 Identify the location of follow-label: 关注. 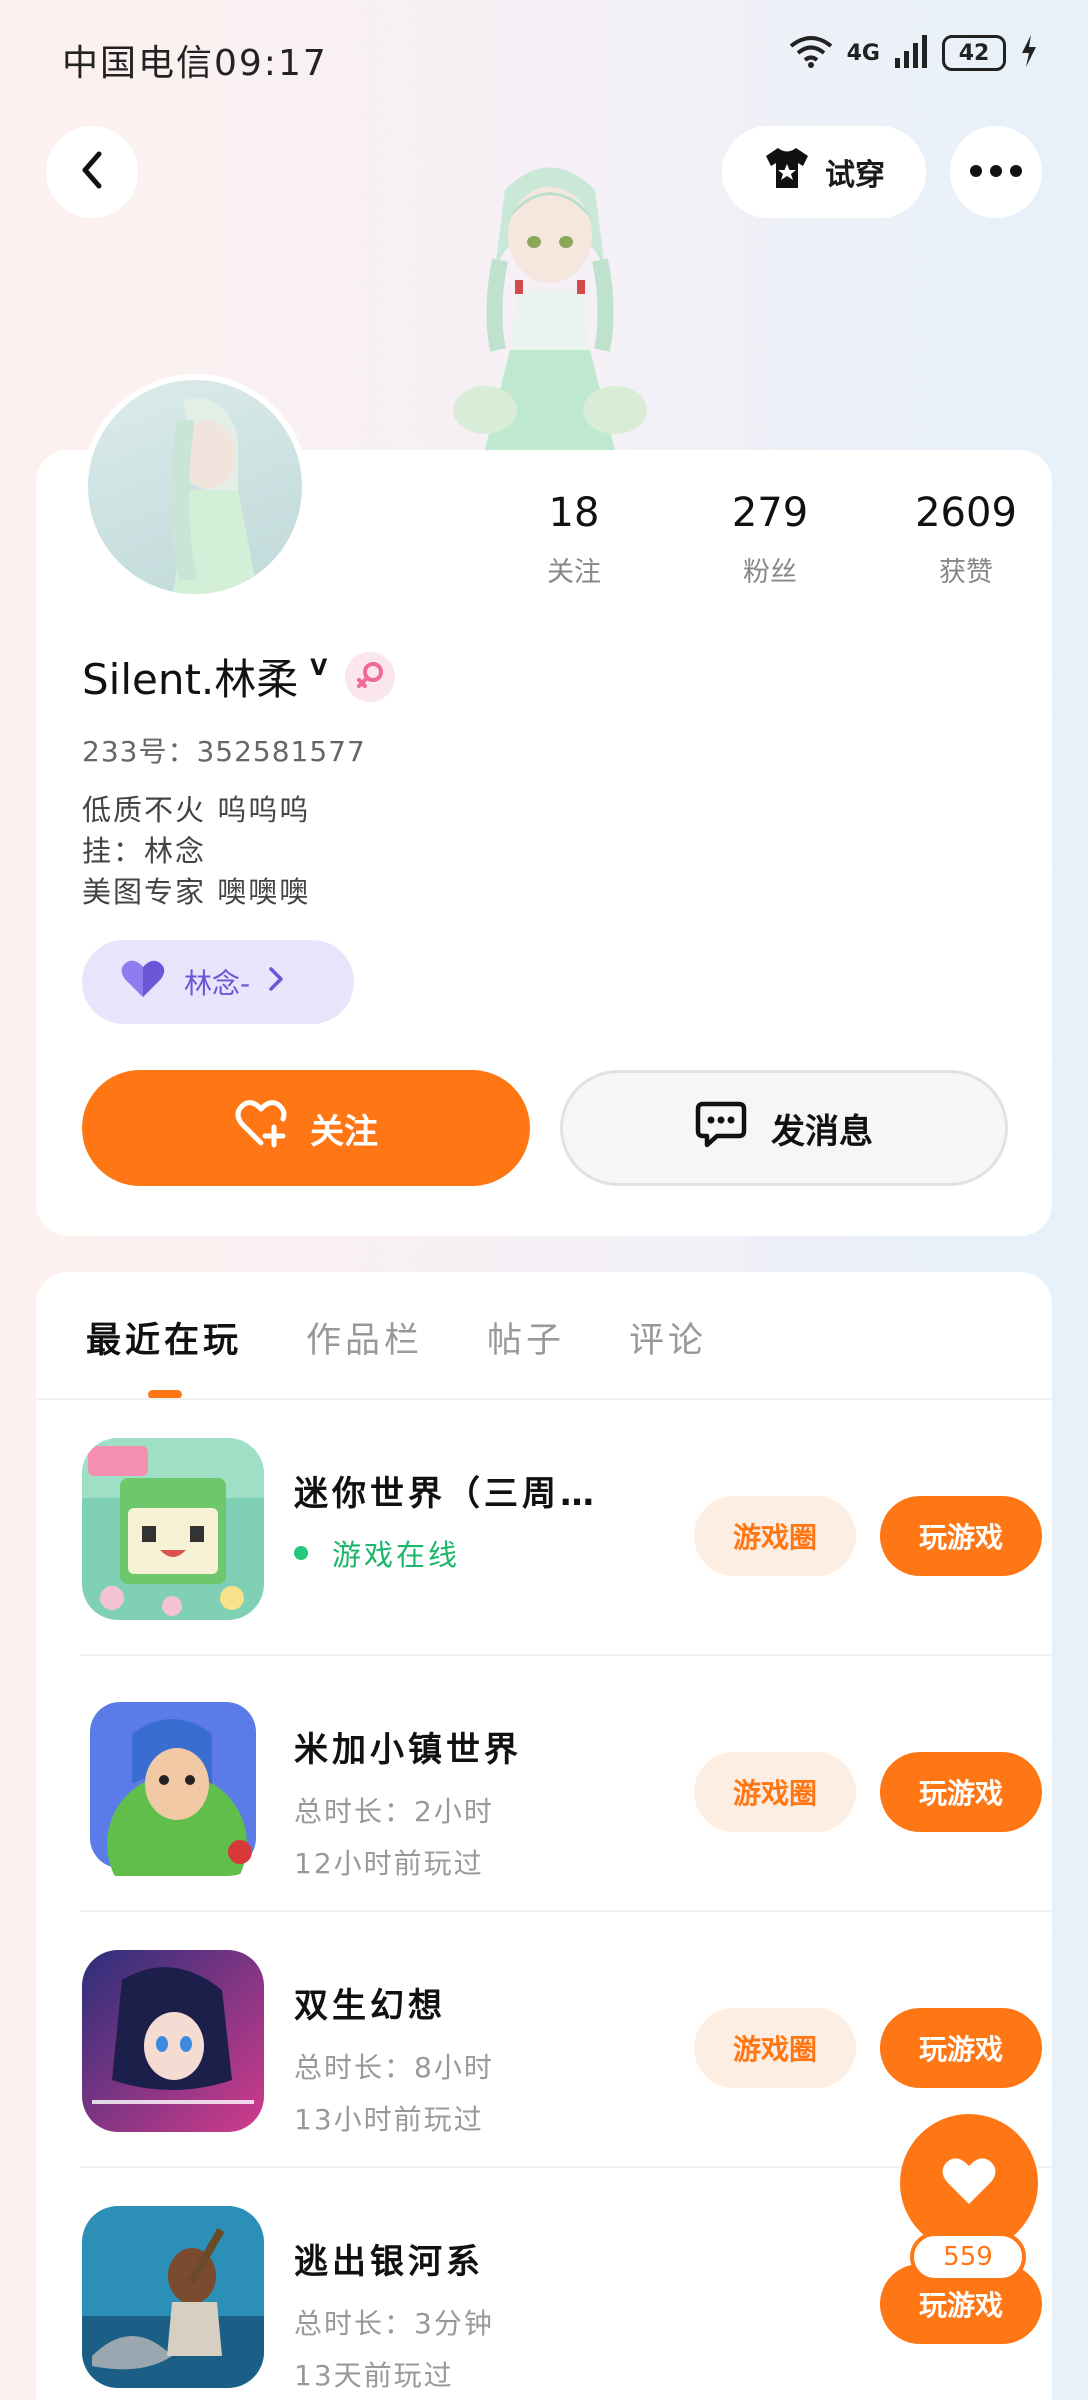
(344, 1131).